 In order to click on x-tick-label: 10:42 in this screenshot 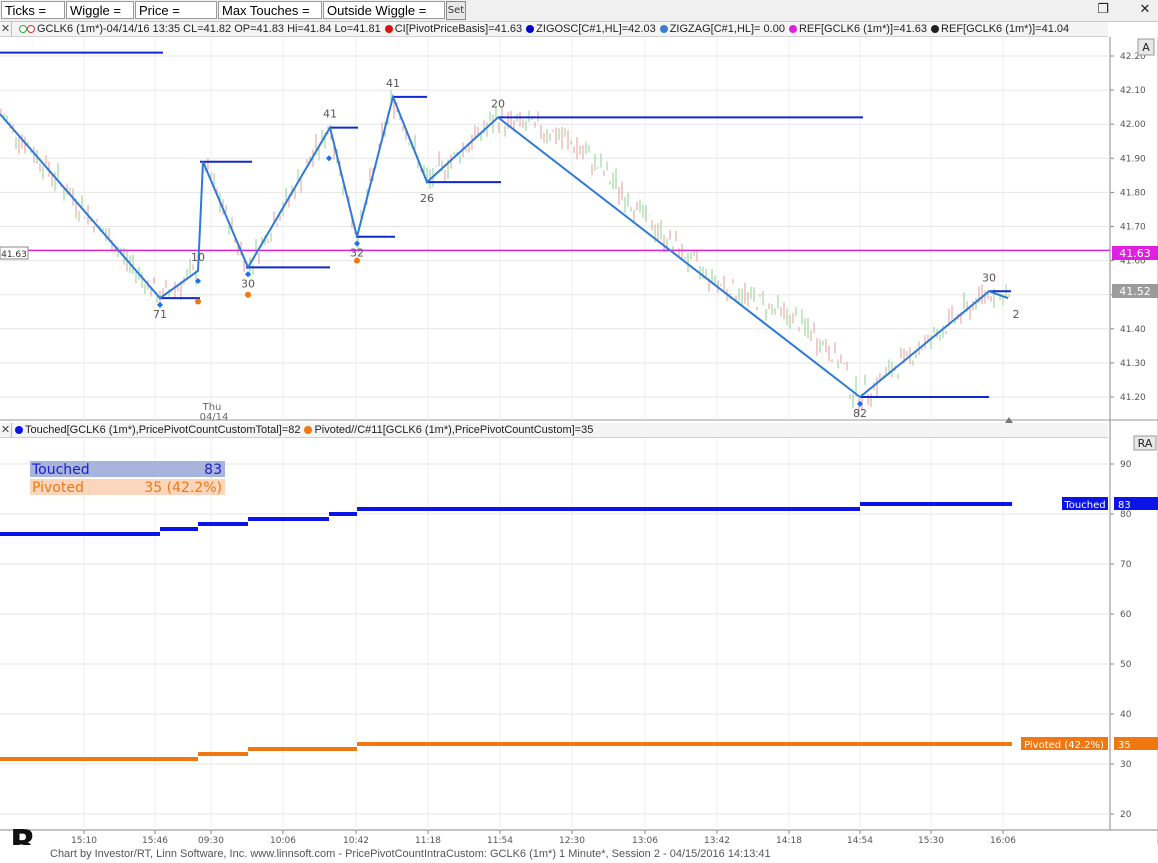, I will do `click(356, 840)`.